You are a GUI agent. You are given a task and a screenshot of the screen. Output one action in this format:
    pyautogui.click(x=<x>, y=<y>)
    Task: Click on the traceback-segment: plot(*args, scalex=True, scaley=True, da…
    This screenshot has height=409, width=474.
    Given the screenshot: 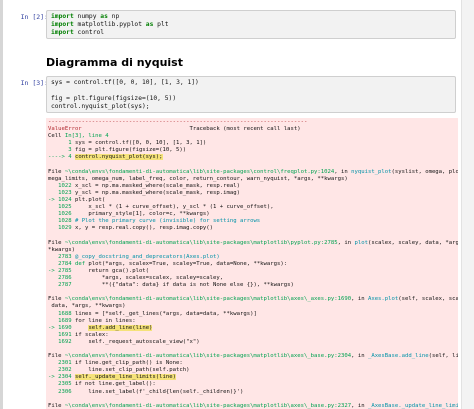 What is the action you would take?
    pyautogui.click(x=186, y=263)
    